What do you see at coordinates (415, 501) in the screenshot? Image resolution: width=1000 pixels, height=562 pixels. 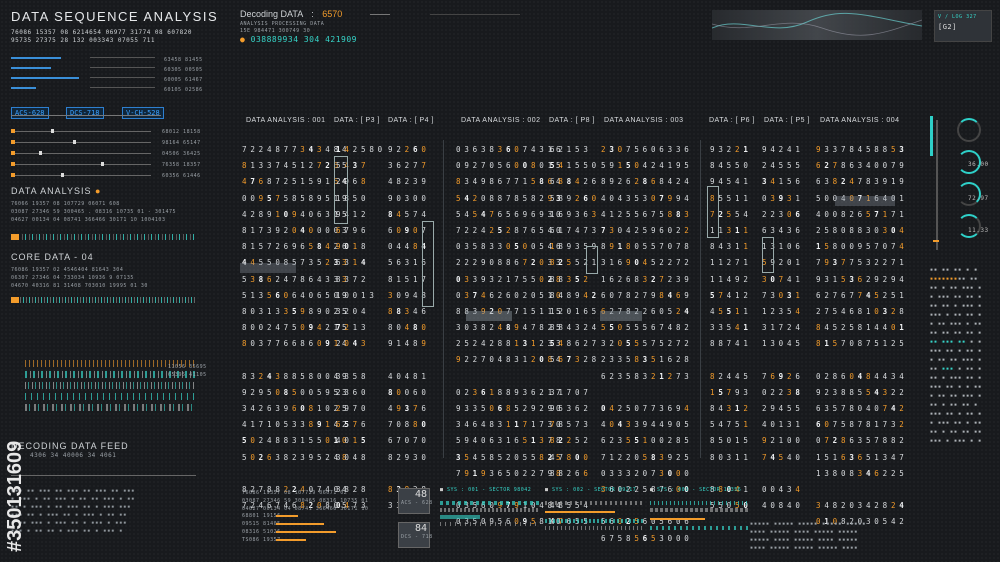 I see `counter-panel-a: 48 ACS - 628` at bounding box center [415, 501].